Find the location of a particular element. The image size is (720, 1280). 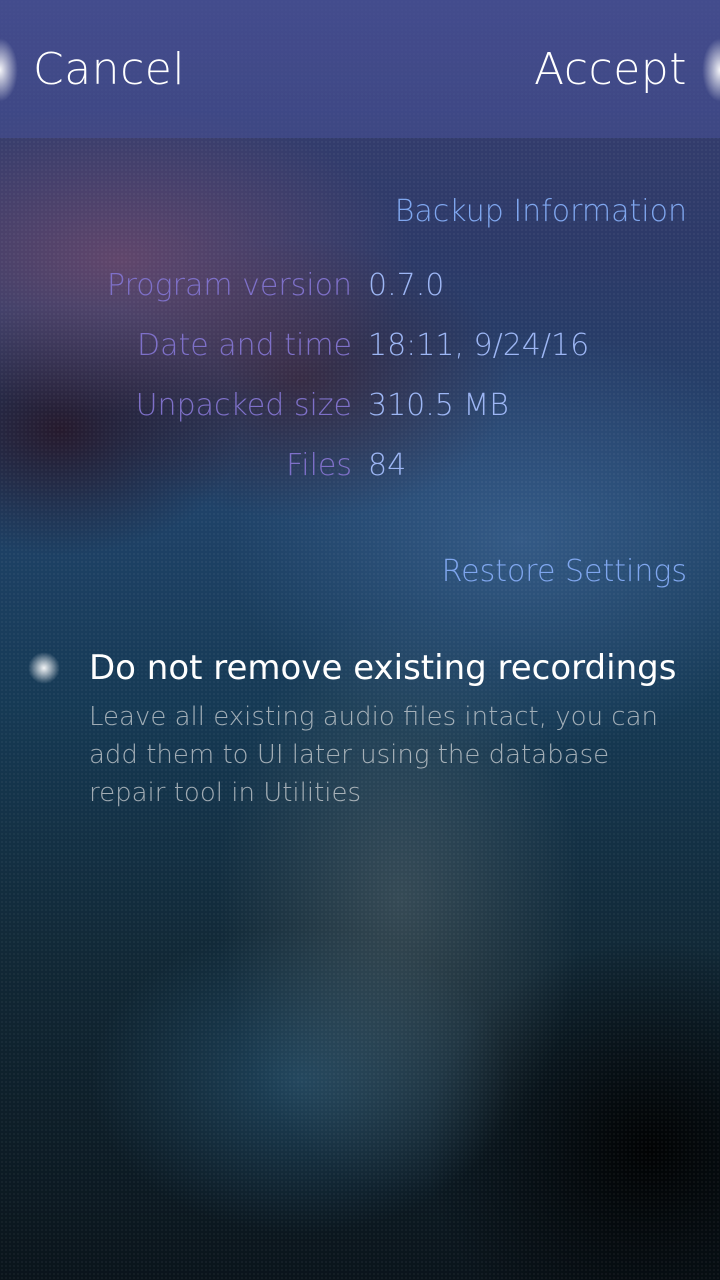

info-row-unpacked-size: Unpacked size 310.5 MB is located at coordinates (360, 413).